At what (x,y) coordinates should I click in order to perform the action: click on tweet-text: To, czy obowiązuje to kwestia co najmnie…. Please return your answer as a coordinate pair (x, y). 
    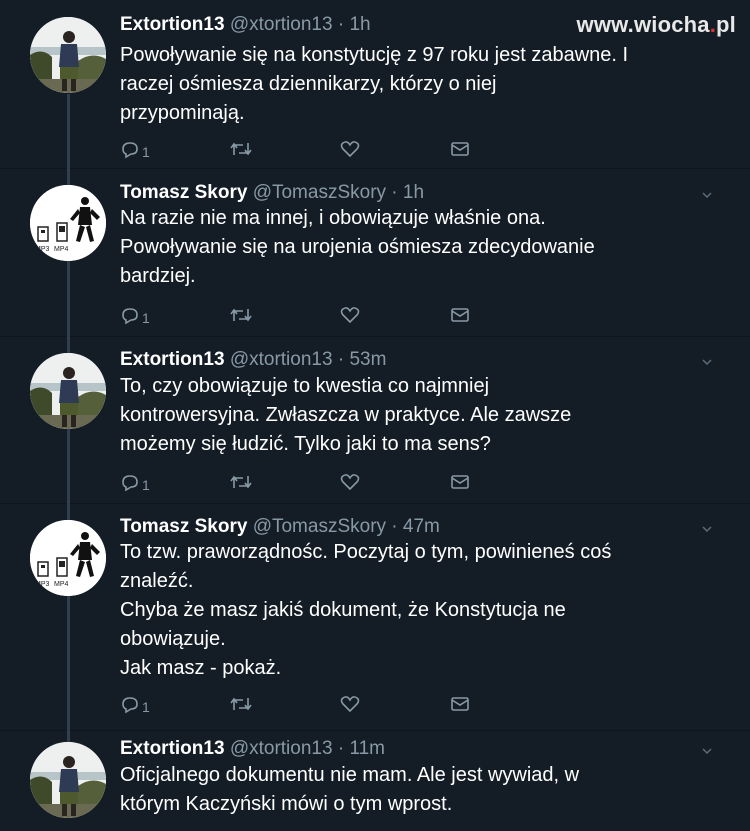
    Looking at the image, I should click on (346, 415).